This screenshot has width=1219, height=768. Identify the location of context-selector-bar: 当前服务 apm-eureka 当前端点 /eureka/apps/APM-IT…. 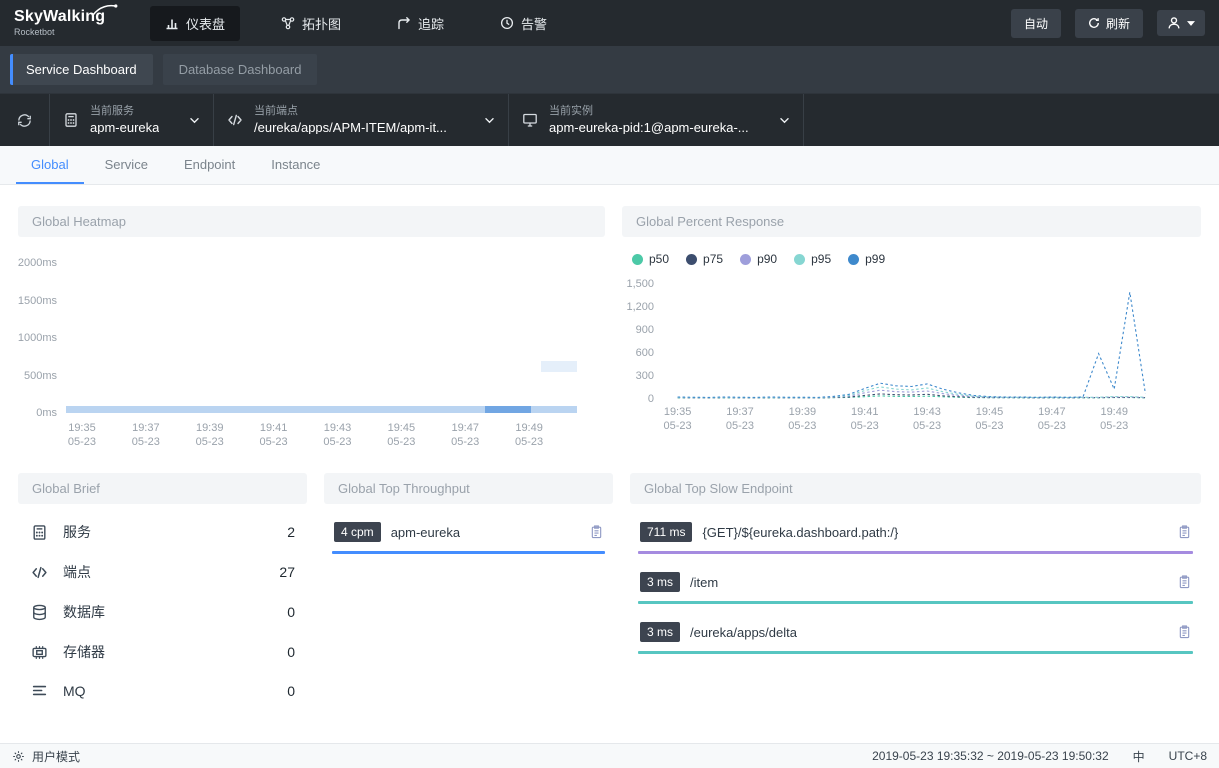
(609, 119).